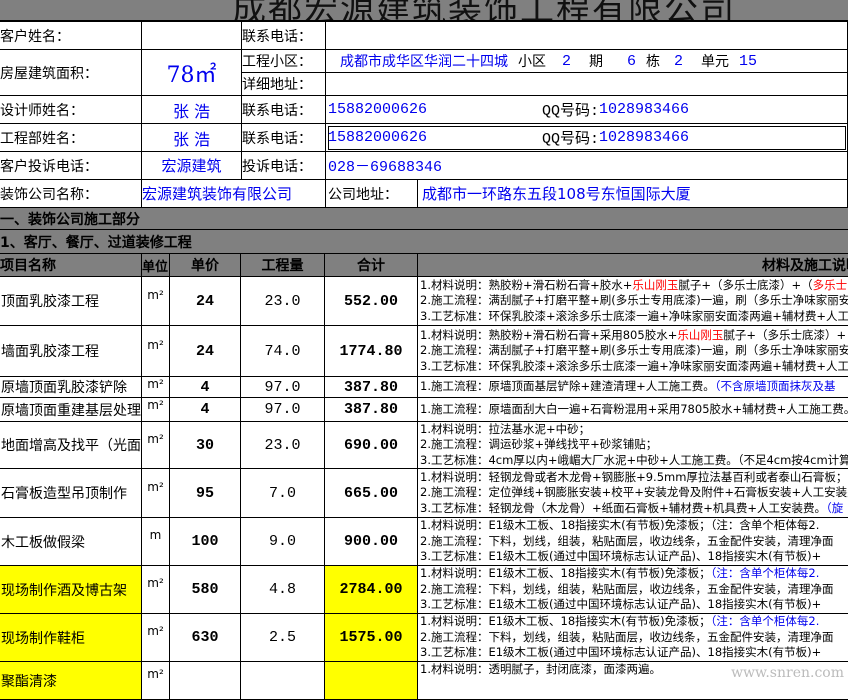 The image size is (848, 700). Describe the element at coordinates (71, 351) in the screenshot. I see `row-name: 墙面乳胶漆工程` at that location.